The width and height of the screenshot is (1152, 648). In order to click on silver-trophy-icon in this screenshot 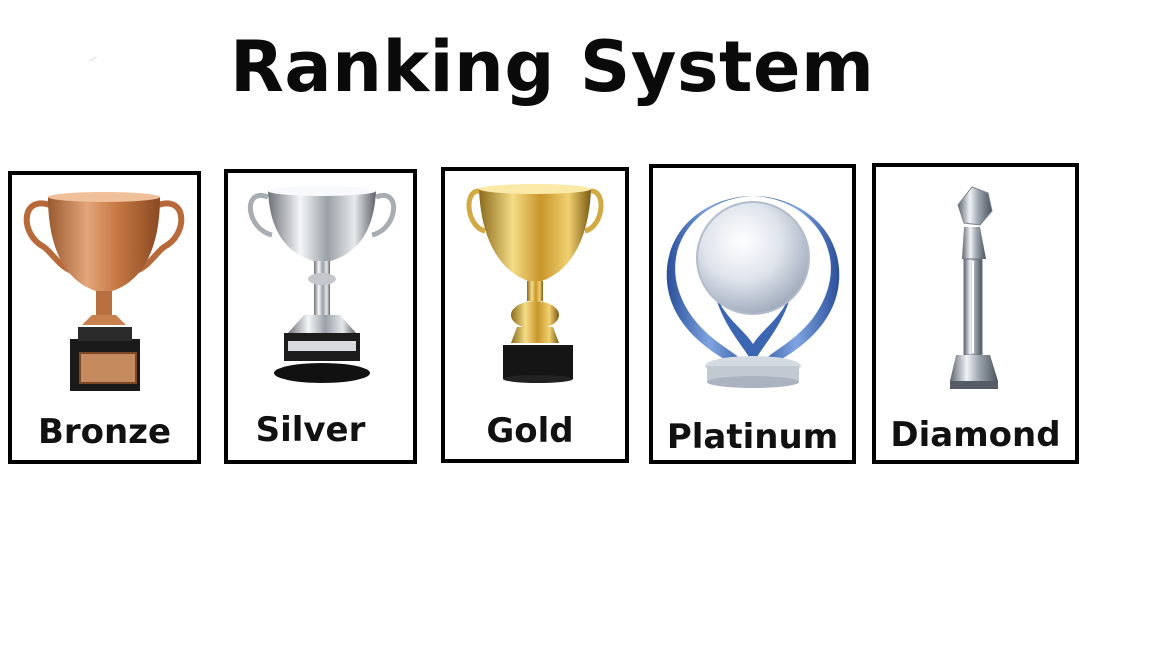, I will do `click(322, 284)`.